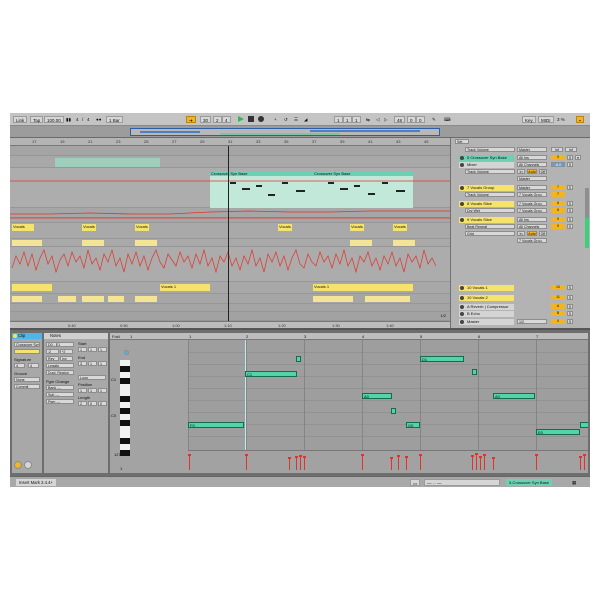  What do you see at coordinates (532, 164) in the screenshot?
I see `input-channel-select: All Channels` at bounding box center [532, 164].